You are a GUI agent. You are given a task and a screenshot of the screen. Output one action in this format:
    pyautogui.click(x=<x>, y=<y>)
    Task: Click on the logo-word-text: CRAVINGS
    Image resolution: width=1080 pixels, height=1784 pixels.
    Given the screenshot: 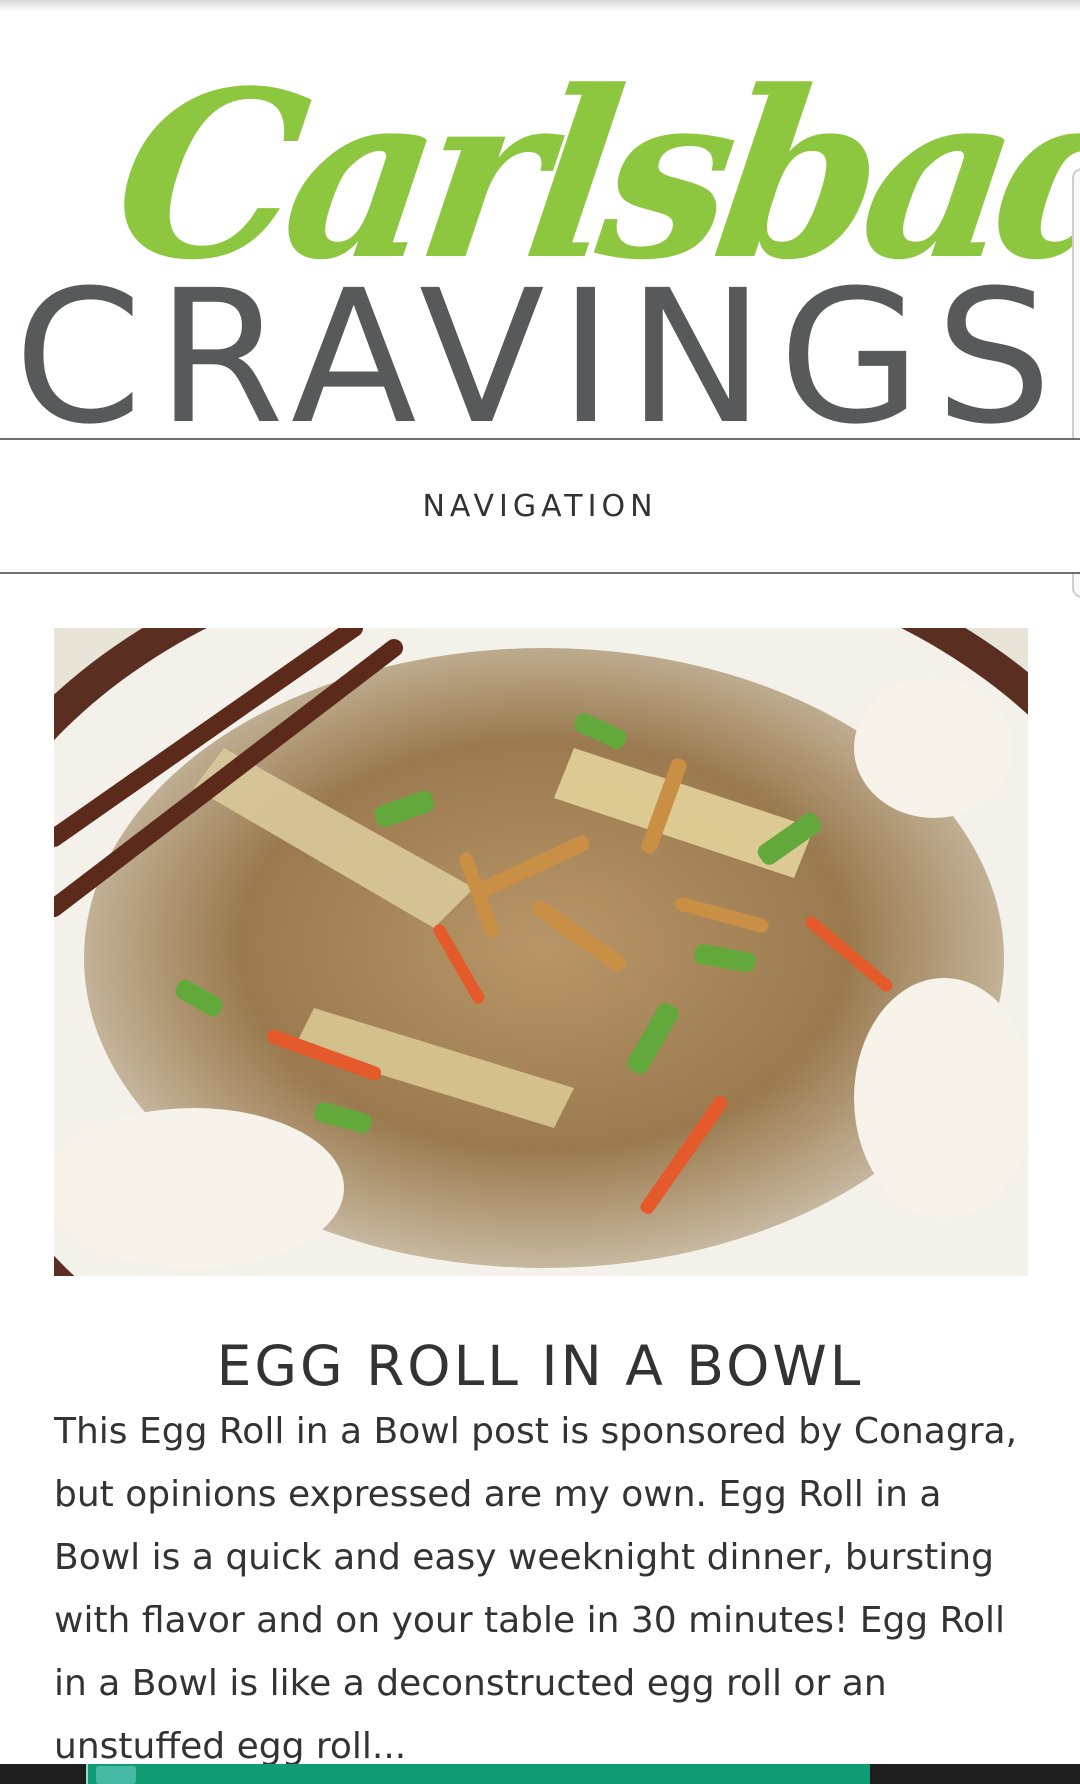 What is the action you would take?
    pyautogui.click(x=540, y=358)
    